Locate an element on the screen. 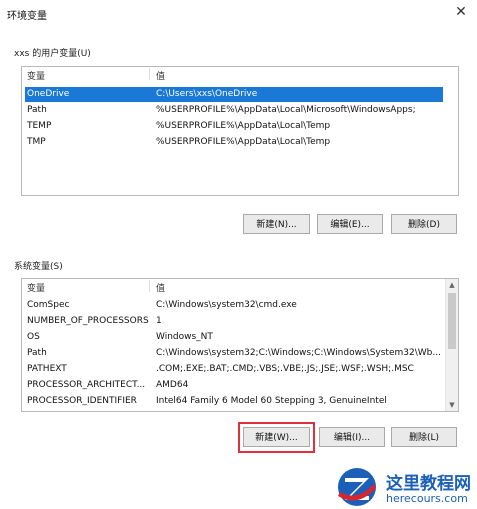 This screenshot has height=509, width=477. table-row: ComSpec C:\Windows\system32\cmd.exe is located at coordinates (234, 305).